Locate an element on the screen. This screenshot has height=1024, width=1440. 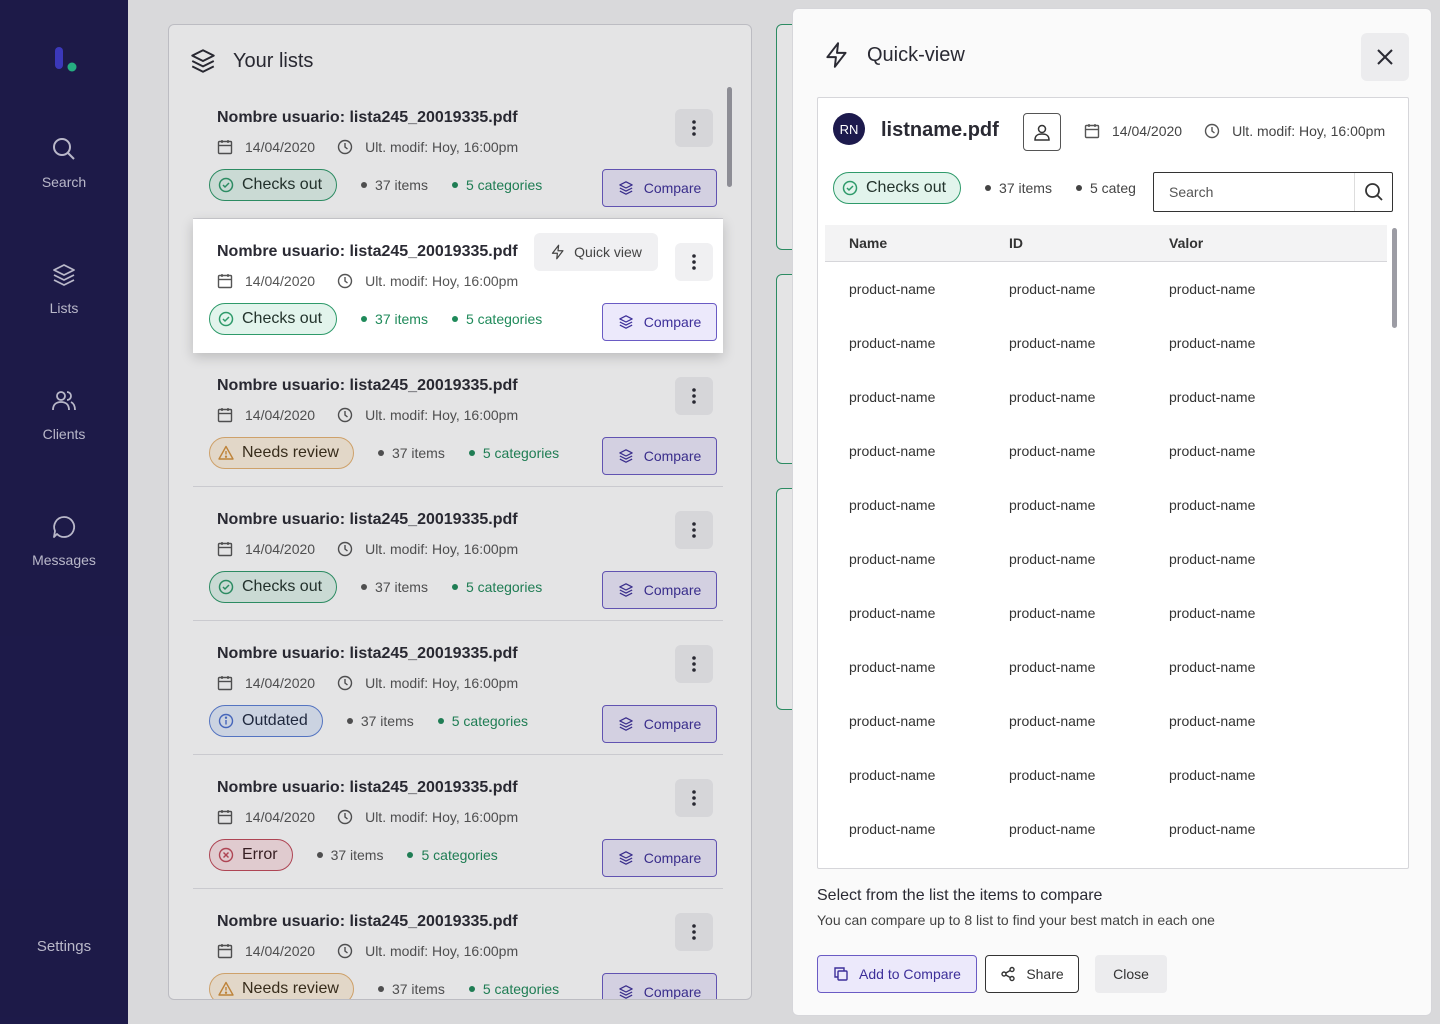
column-header-id: ID is located at coordinates (1065, 243).